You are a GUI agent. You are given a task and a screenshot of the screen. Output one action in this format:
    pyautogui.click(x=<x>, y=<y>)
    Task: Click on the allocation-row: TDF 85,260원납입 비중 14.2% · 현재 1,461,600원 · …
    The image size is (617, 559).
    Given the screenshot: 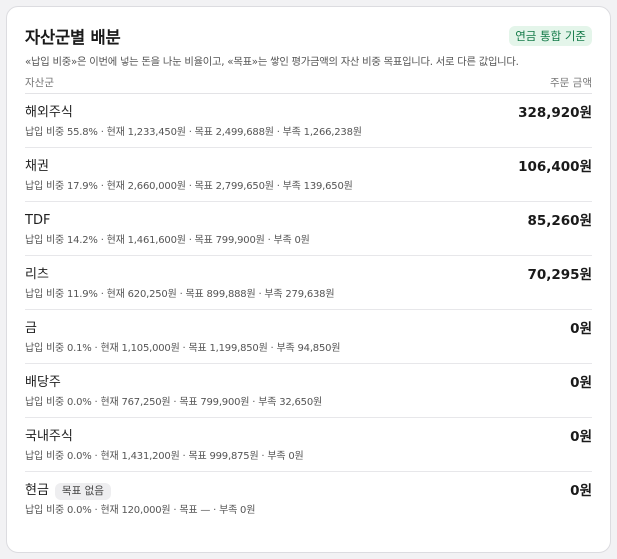 What is the action you would take?
    pyautogui.click(x=308, y=229)
    